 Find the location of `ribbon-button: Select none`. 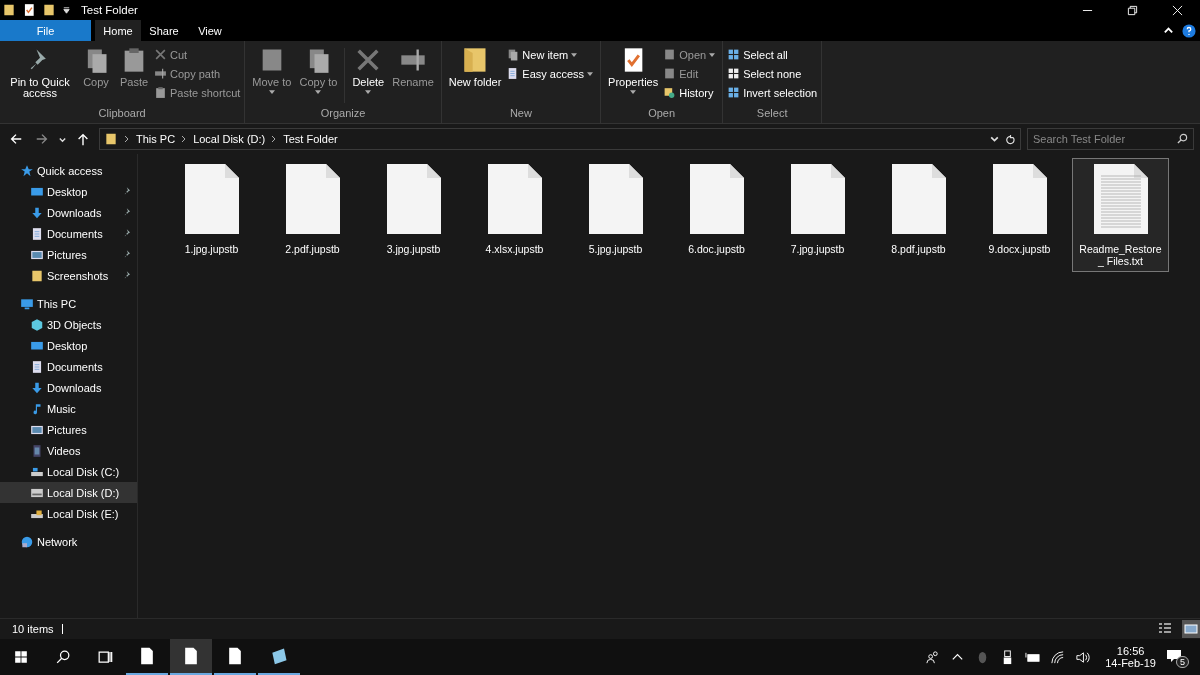

ribbon-button: Select none is located at coordinates (772, 73).